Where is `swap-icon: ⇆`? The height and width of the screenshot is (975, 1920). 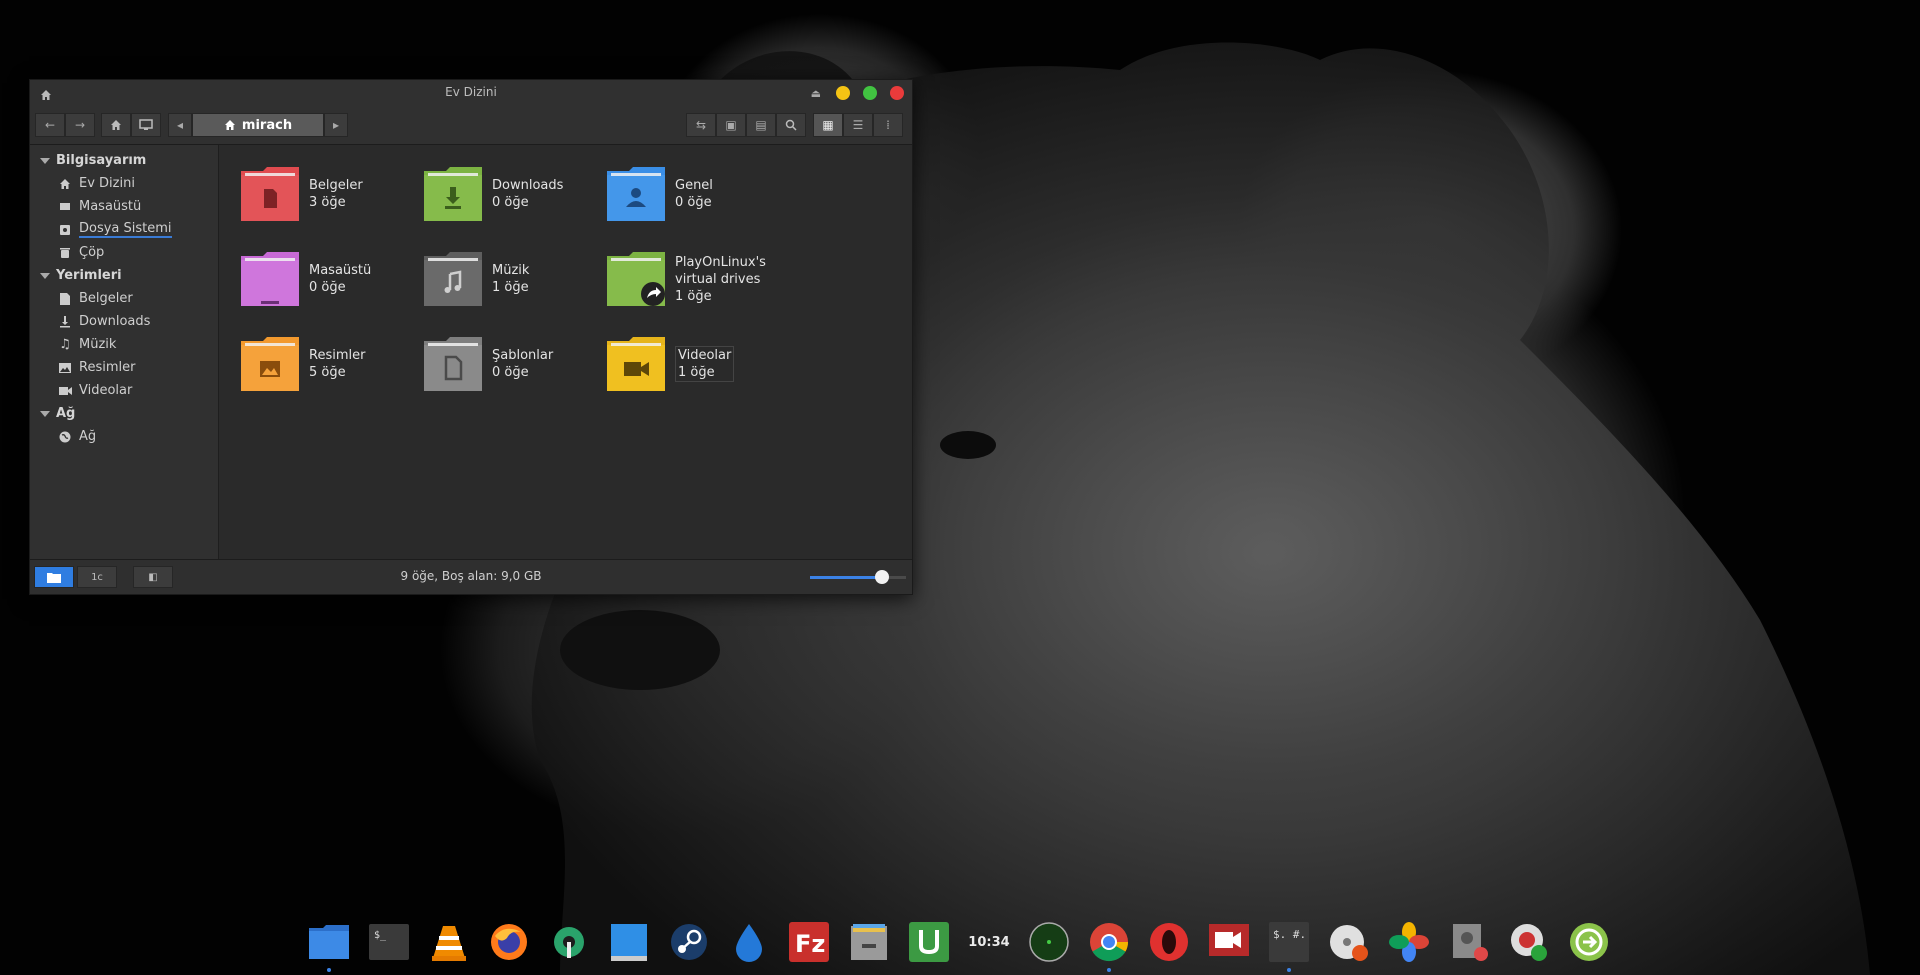
swap-icon: ⇆ is located at coordinates (701, 125).